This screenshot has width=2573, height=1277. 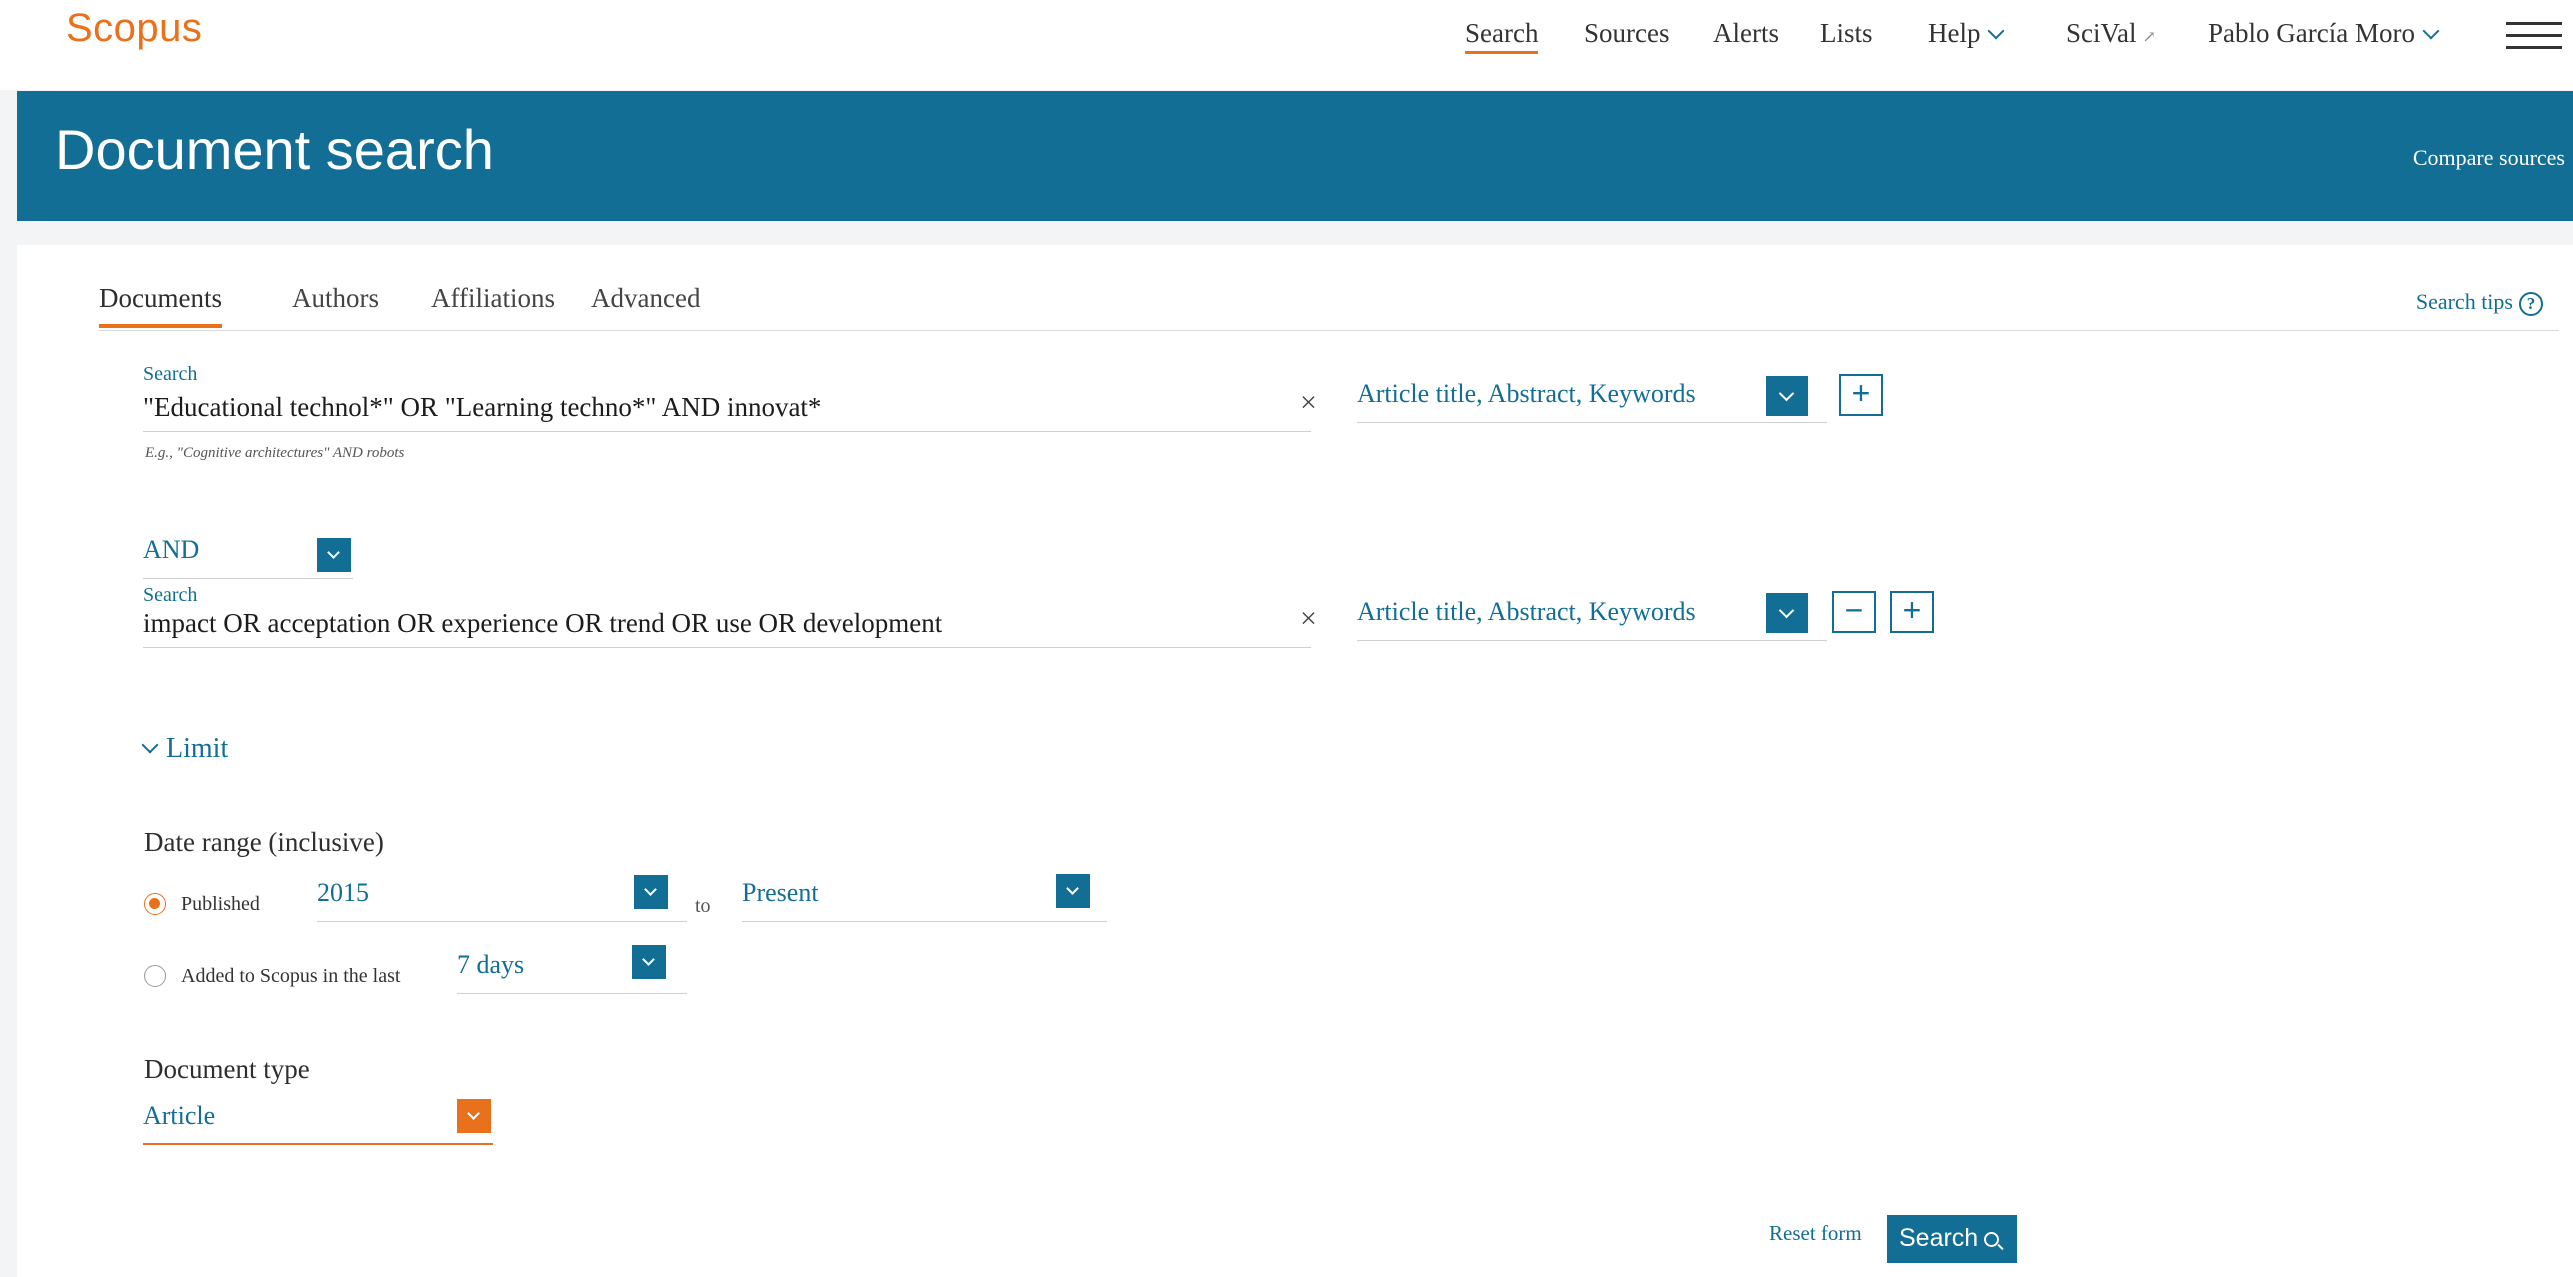 What do you see at coordinates (1295, 156) in the screenshot?
I see `page-header: Document search Compare sources` at bounding box center [1295, 156].